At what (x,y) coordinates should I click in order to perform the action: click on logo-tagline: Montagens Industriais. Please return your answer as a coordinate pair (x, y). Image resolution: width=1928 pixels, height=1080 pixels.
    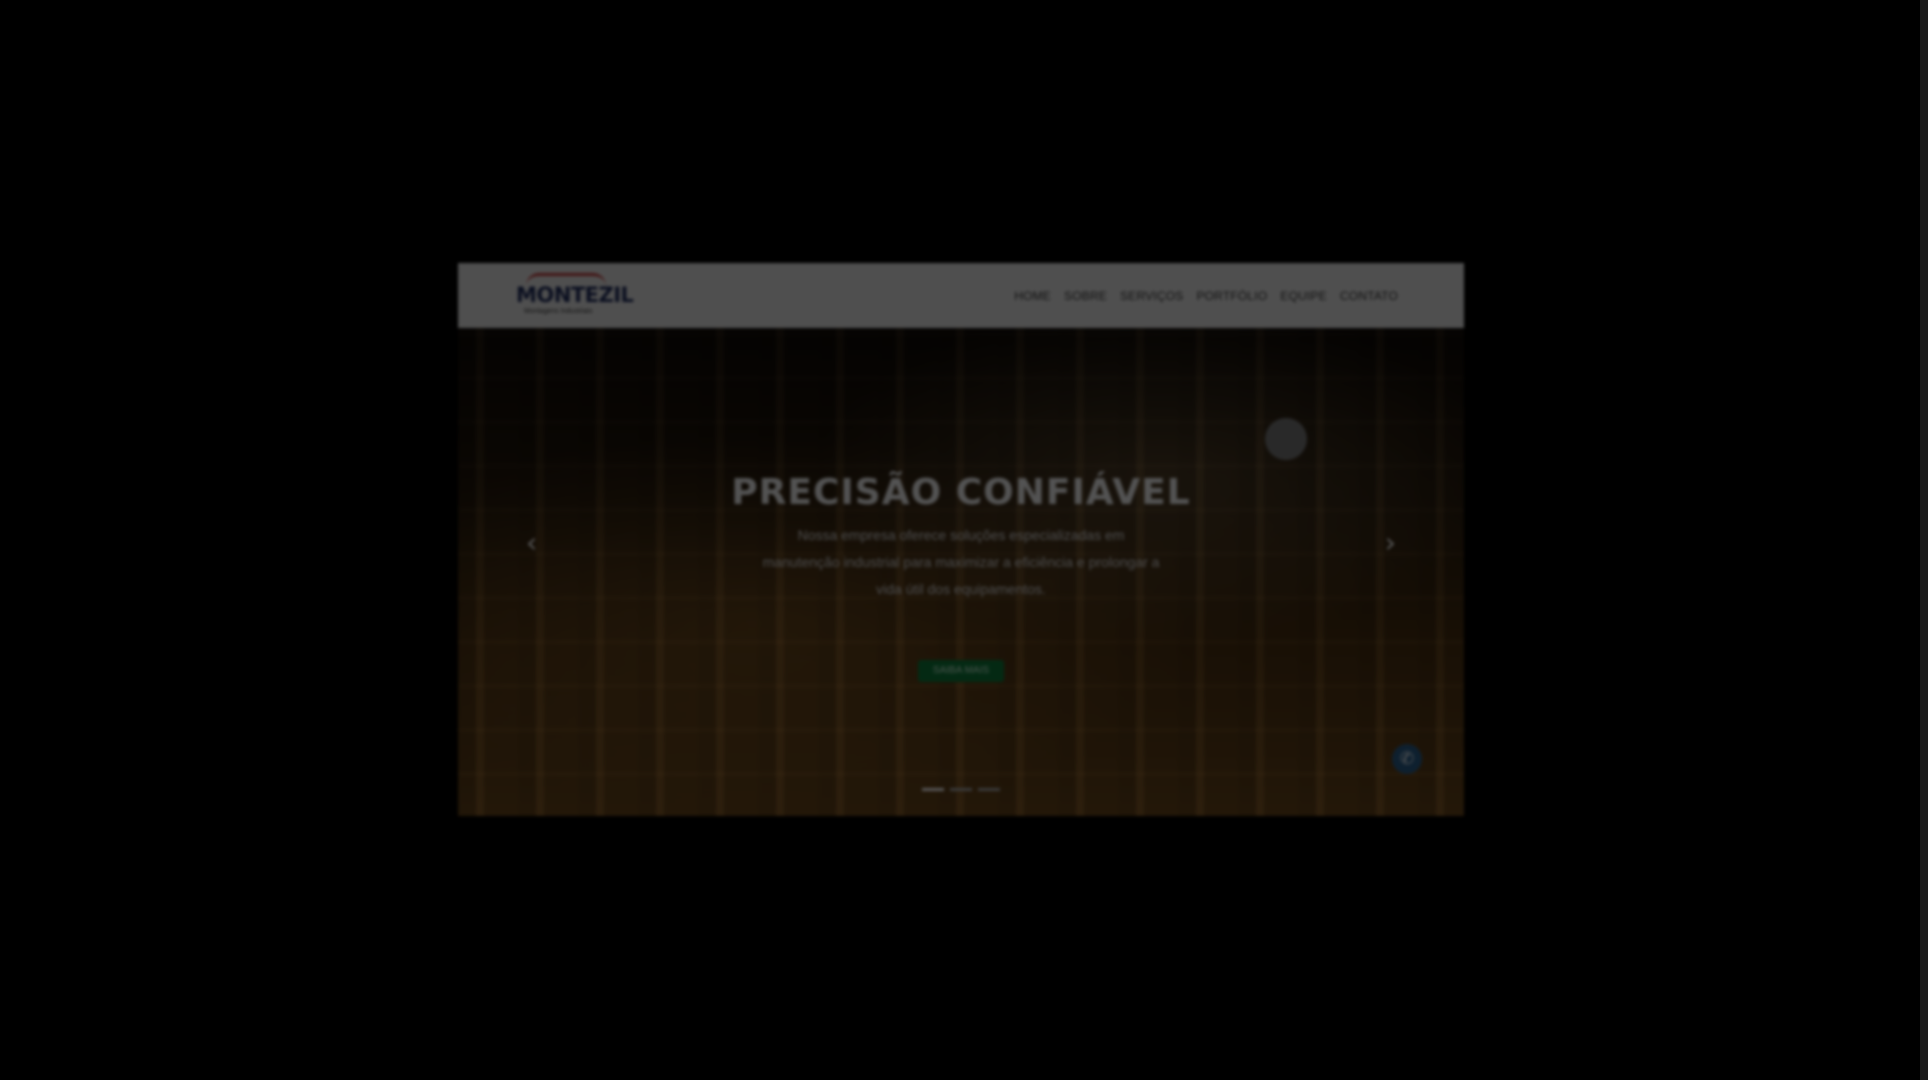
    Looking at the image, I should click on (558, 311).